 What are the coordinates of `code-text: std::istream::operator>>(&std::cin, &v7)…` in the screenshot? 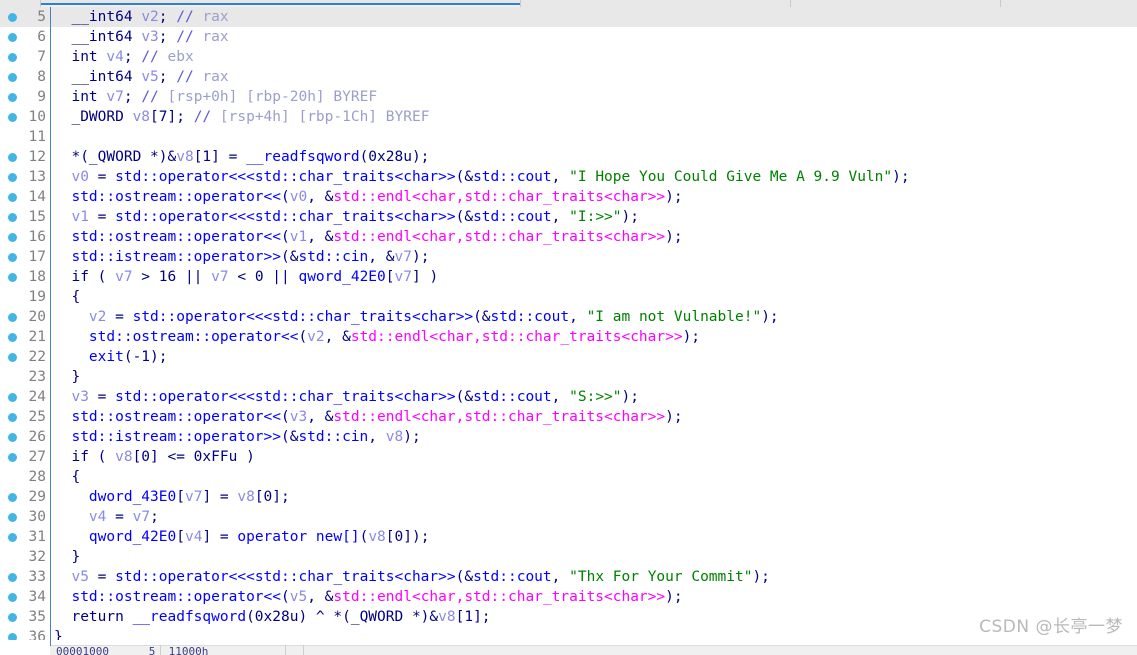 It's located at (241, 257).